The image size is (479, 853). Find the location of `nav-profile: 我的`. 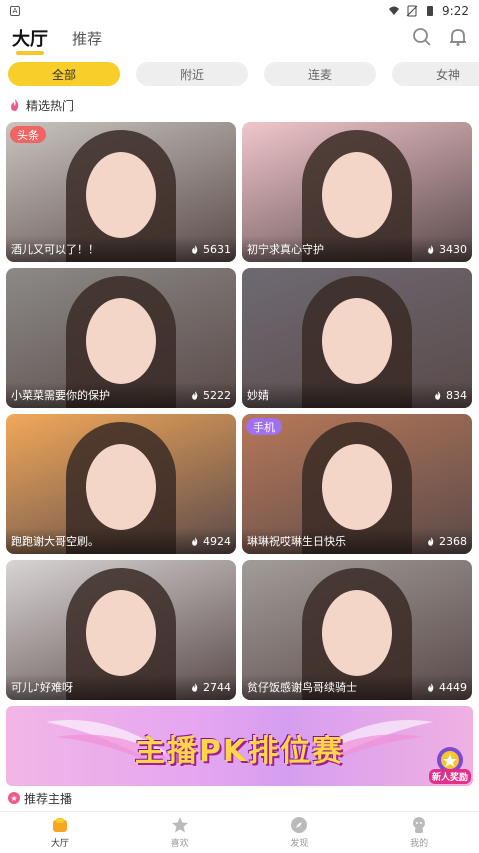

nav-profile: 我的 is located at coordinates (419, 832).